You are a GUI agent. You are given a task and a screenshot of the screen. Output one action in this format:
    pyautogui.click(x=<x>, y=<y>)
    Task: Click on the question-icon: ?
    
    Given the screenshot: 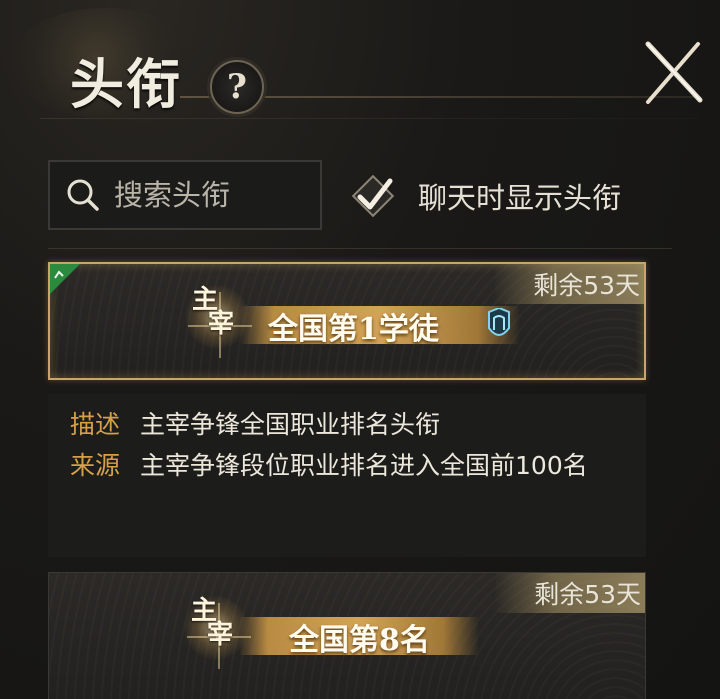 What is the action you would take?
    pyautogui.click(x=237, y=87)
    